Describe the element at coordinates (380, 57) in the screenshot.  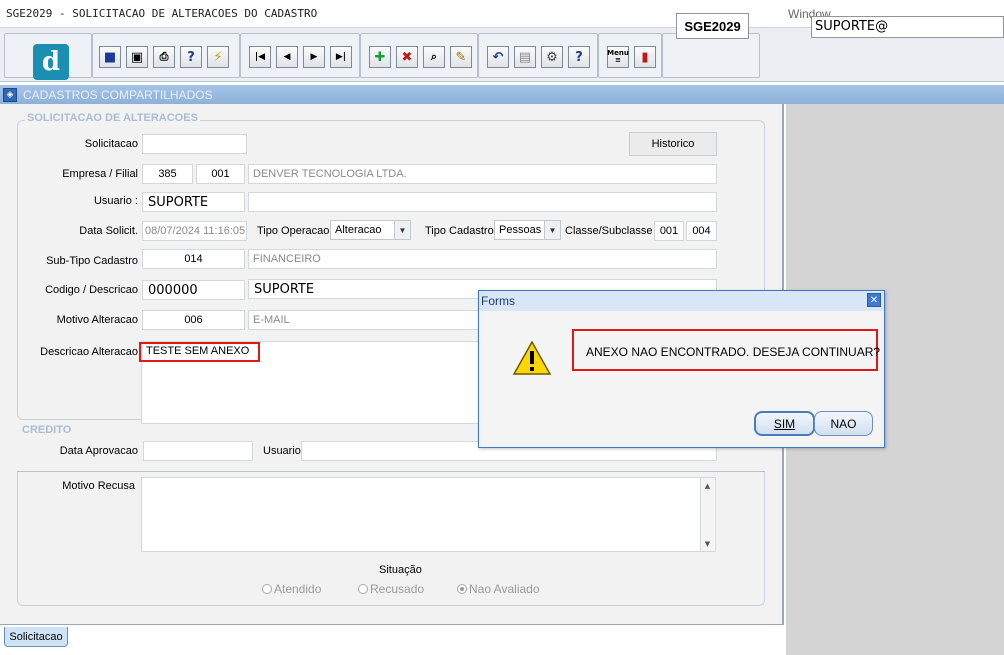
I see `add-record-icon: ✚` at that location.